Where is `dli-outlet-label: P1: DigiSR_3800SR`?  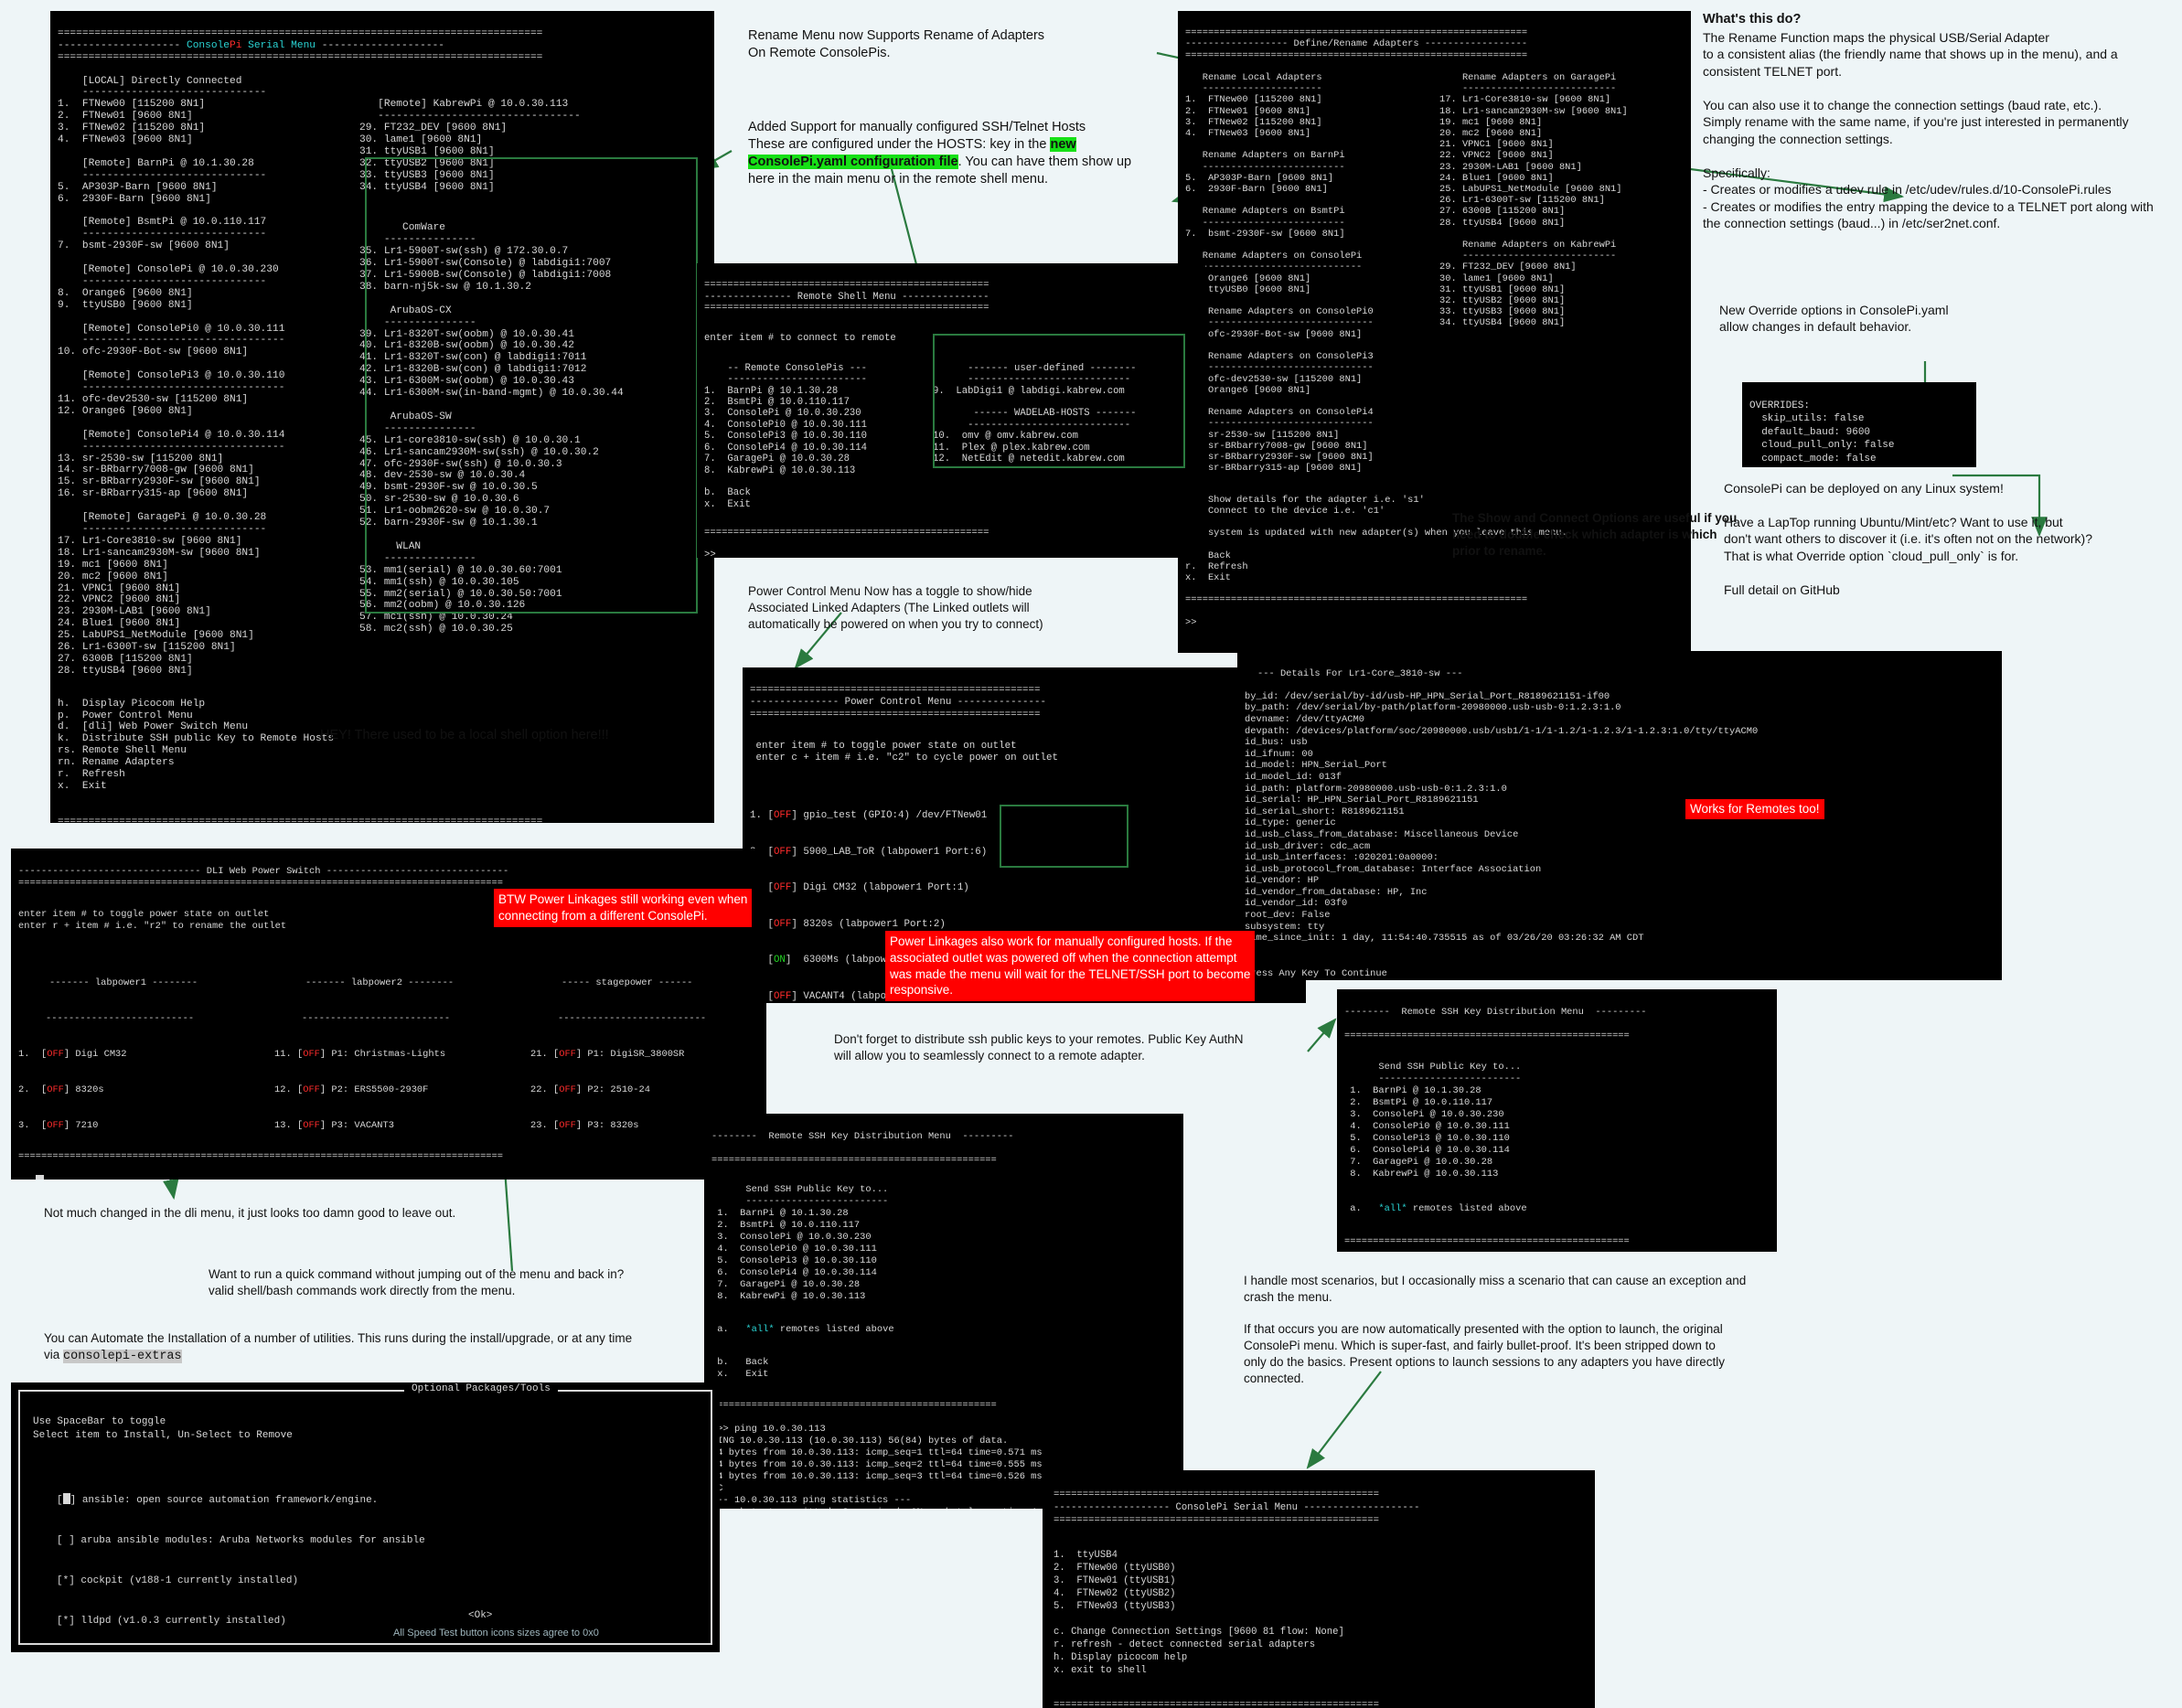 dli-outlet-label: P1: DigiSR_3800SR is located at coordinates (636, 1055).